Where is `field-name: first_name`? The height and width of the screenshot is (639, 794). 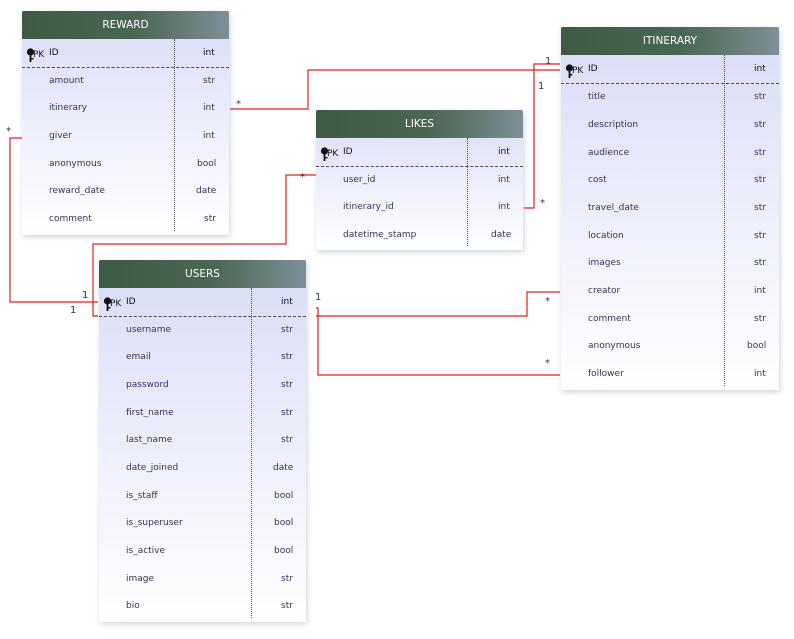 field-name: first_name is located at coordinates (150, 413).